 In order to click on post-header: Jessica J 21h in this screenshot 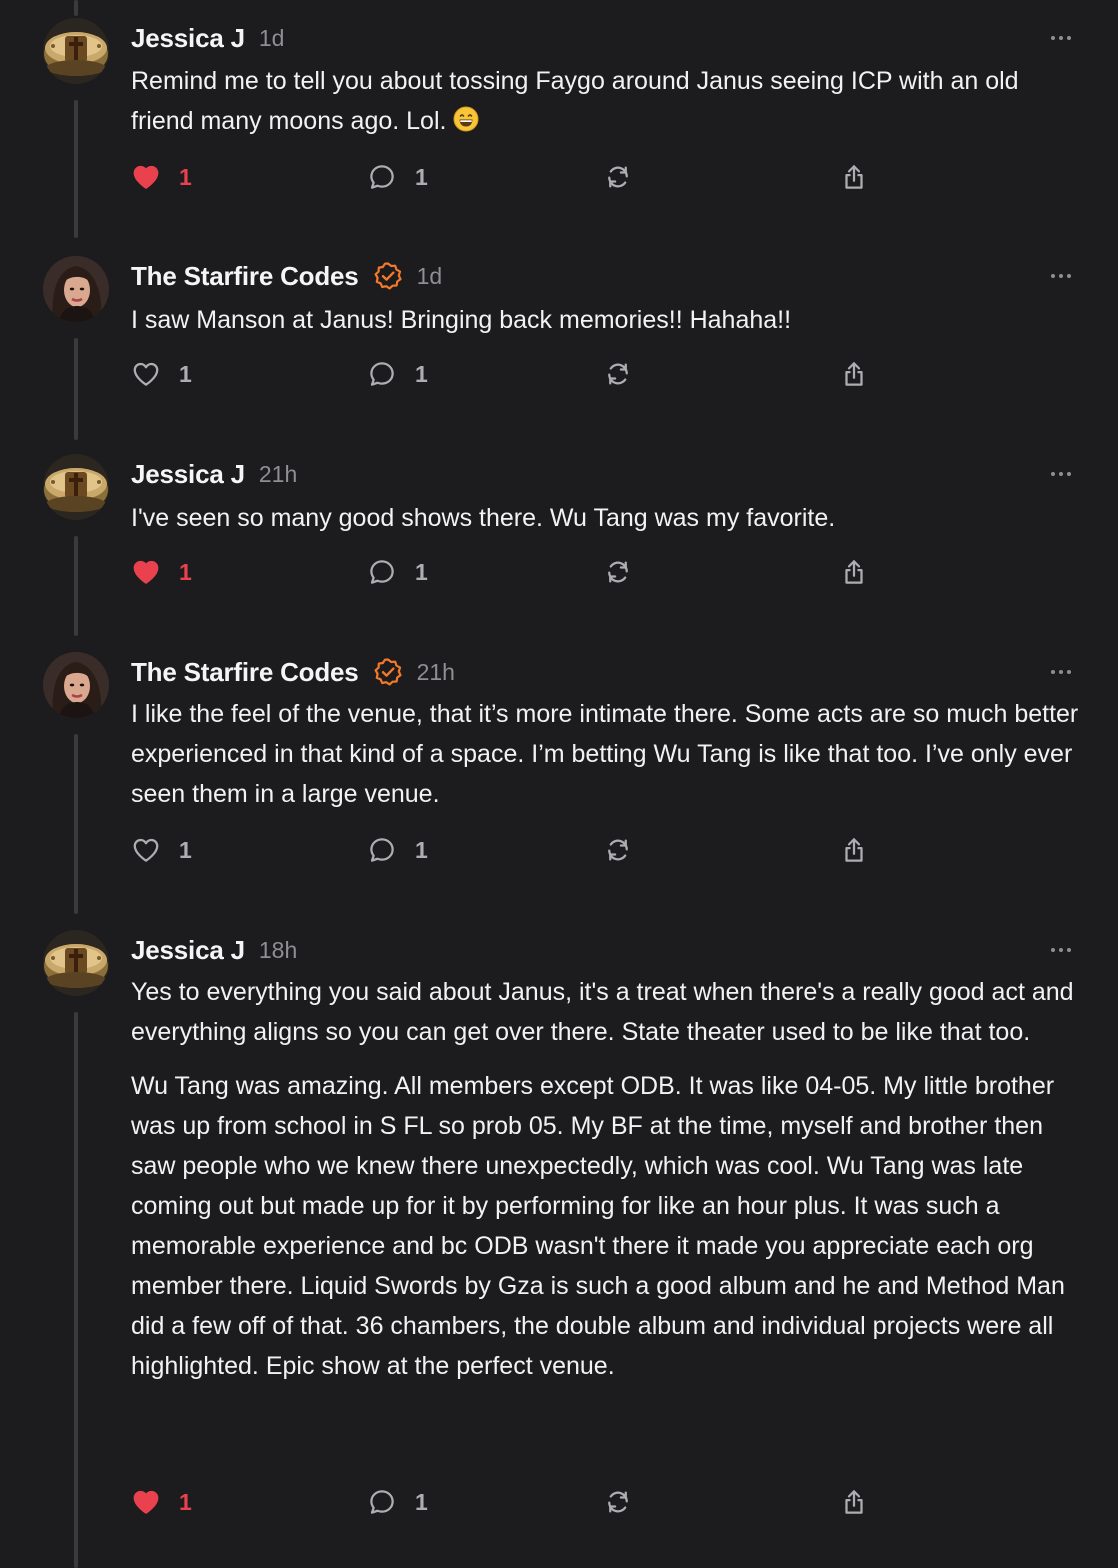, I will do `click(214, 474)`.